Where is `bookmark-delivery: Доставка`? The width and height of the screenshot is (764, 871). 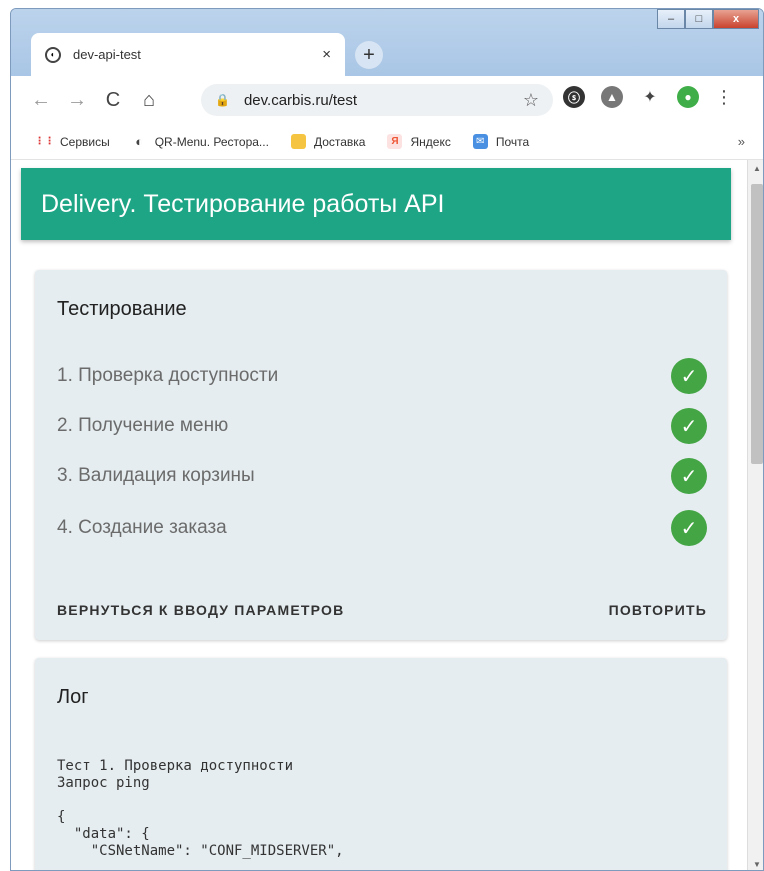 bookmark-delivery: Доставка is located at coordinates (328, 141).